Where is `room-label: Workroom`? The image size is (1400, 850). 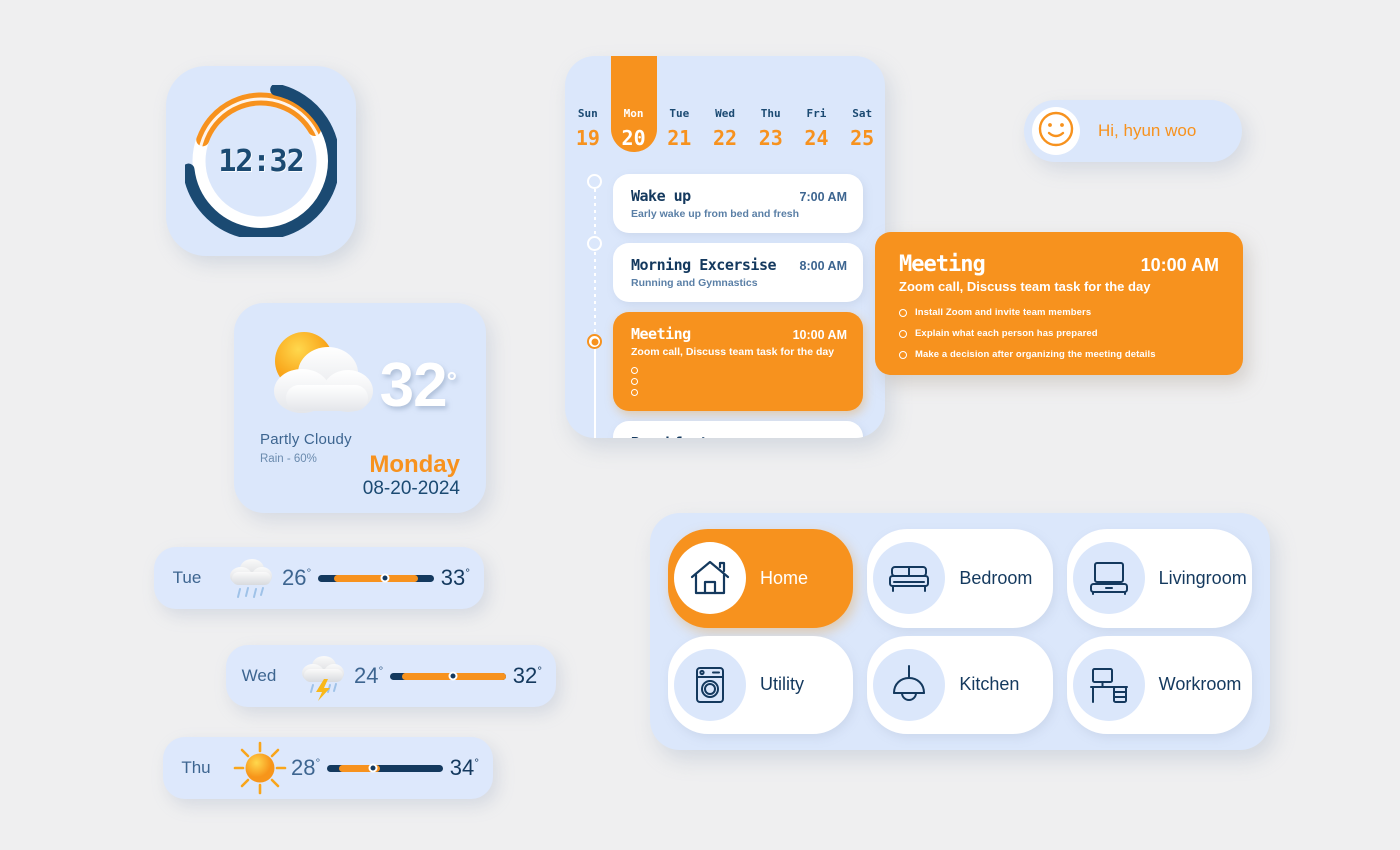
room-label: Workroom is located at coordinates (1200, 684).